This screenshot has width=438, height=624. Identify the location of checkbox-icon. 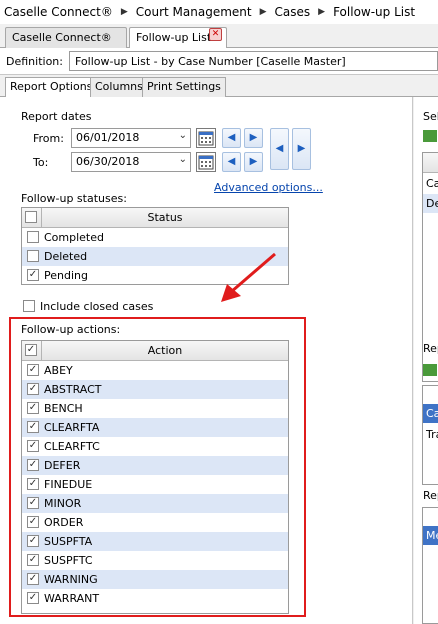
(31, 217).